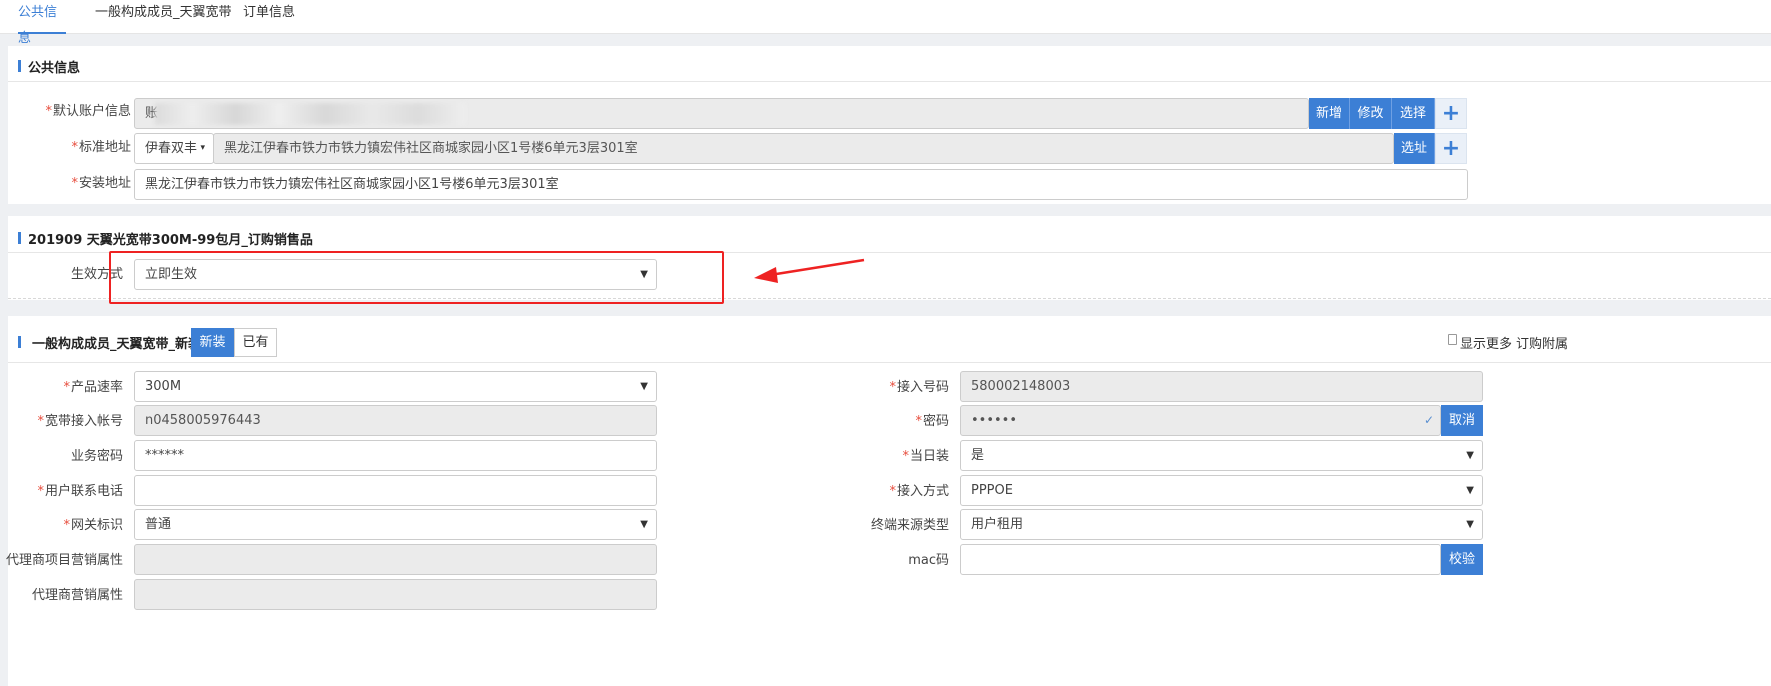 Image resolution: width=1771 pixels, height=686 pixels. I want to click on same-day-install-select: 是 ▼, so click(1221, 455).